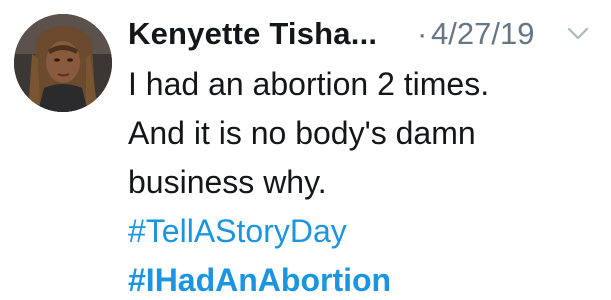 This screenshot has height=300, width=611. I want to click on tweet-header: Kenyette Tisha... · 4/27/19, so click(363, 34).